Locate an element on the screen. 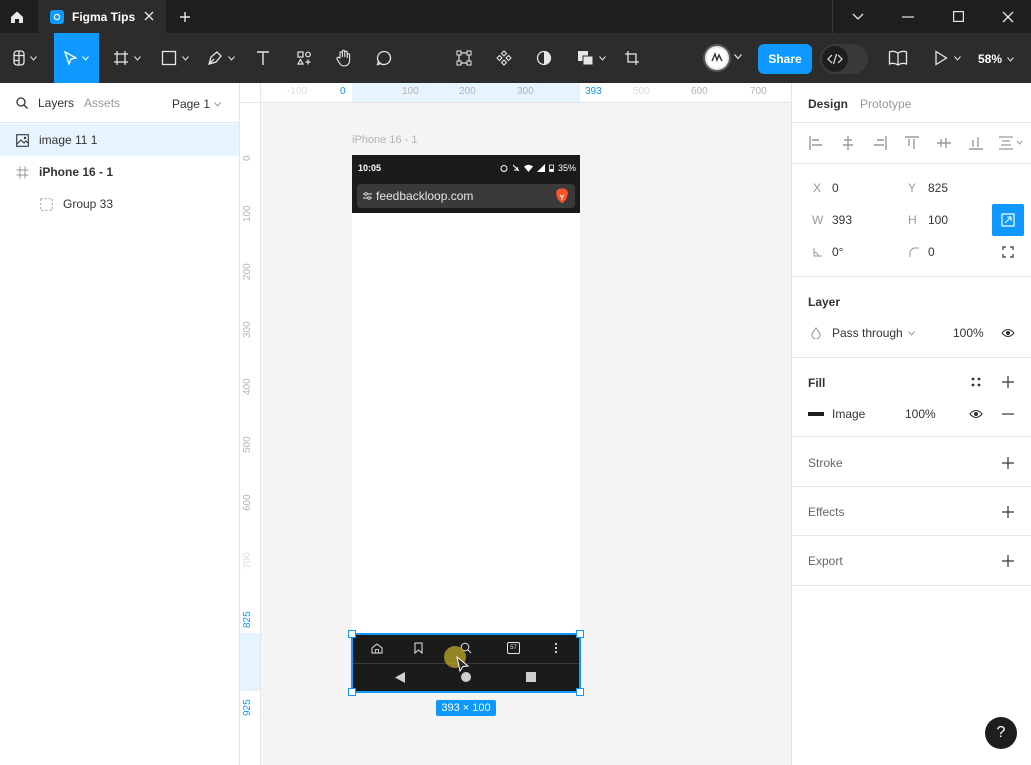 The image size is (1031, 765). image-fill-swatch is located at coordinates (816, 414).